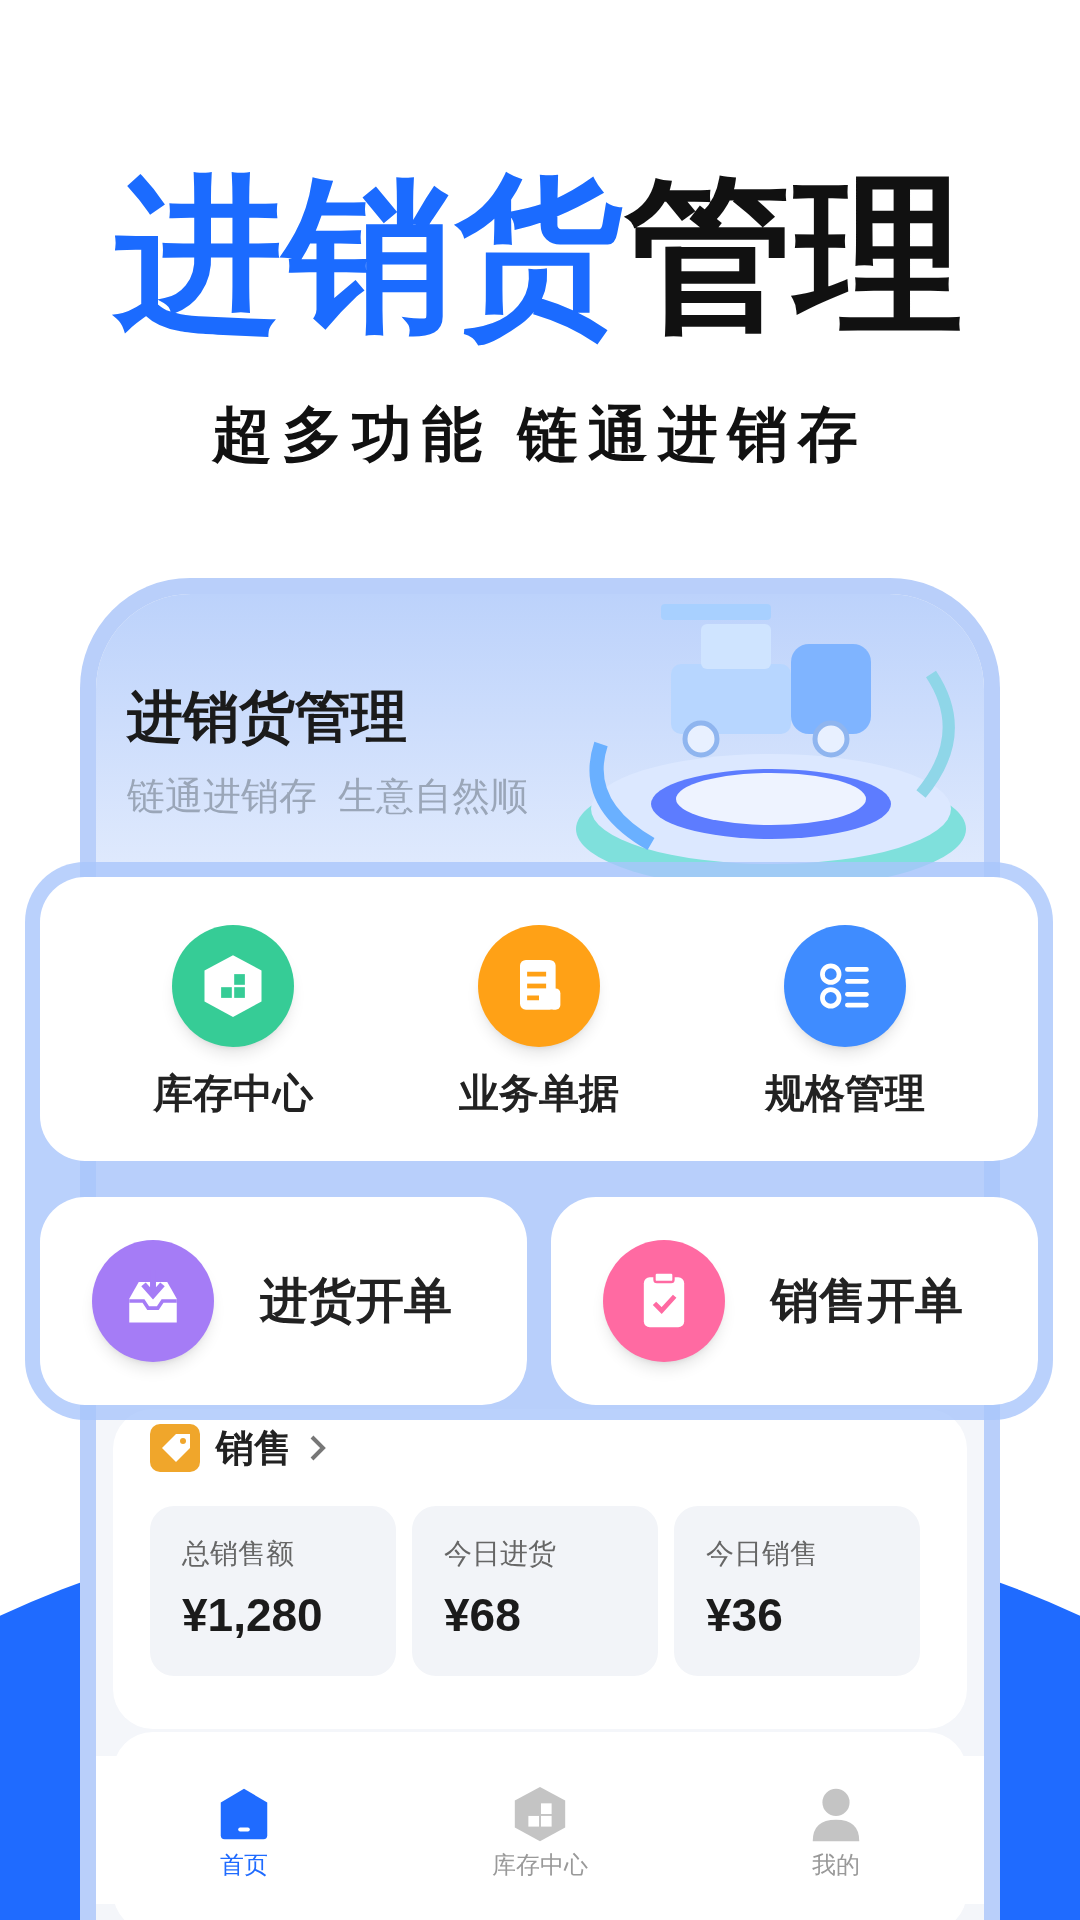 The width and height of the screenshot is (1080, 1920). I want to click on shortcut-label: 库存中心, so click(233, 1093).